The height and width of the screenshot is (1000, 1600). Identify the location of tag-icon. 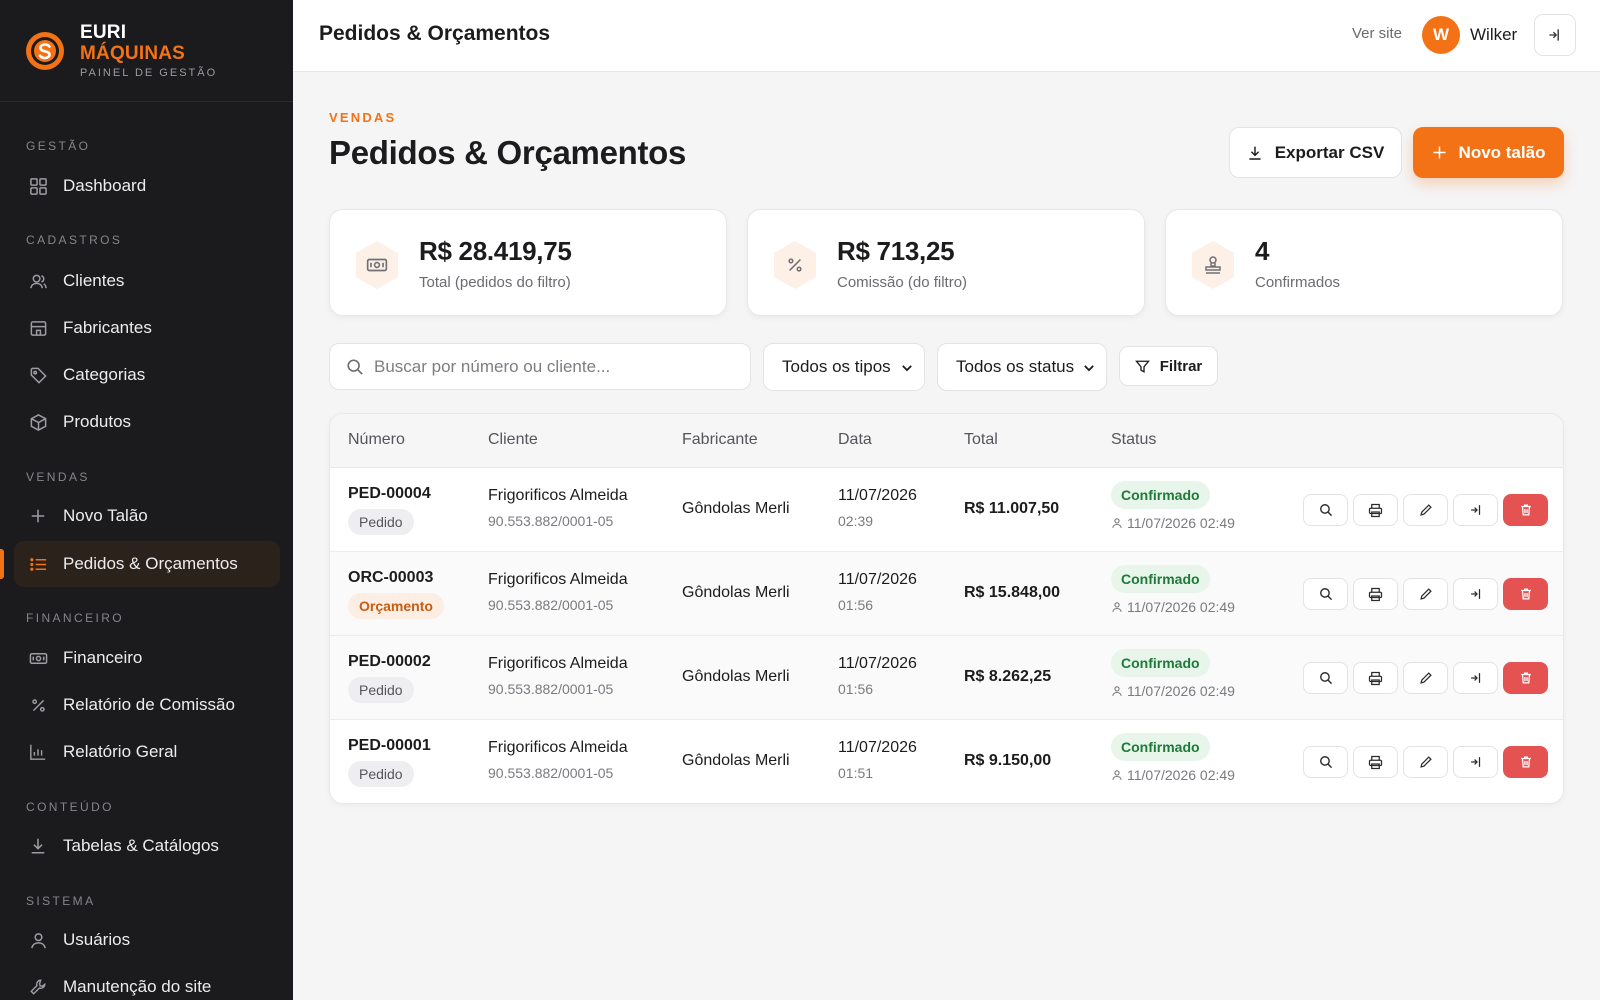
(38, 375).